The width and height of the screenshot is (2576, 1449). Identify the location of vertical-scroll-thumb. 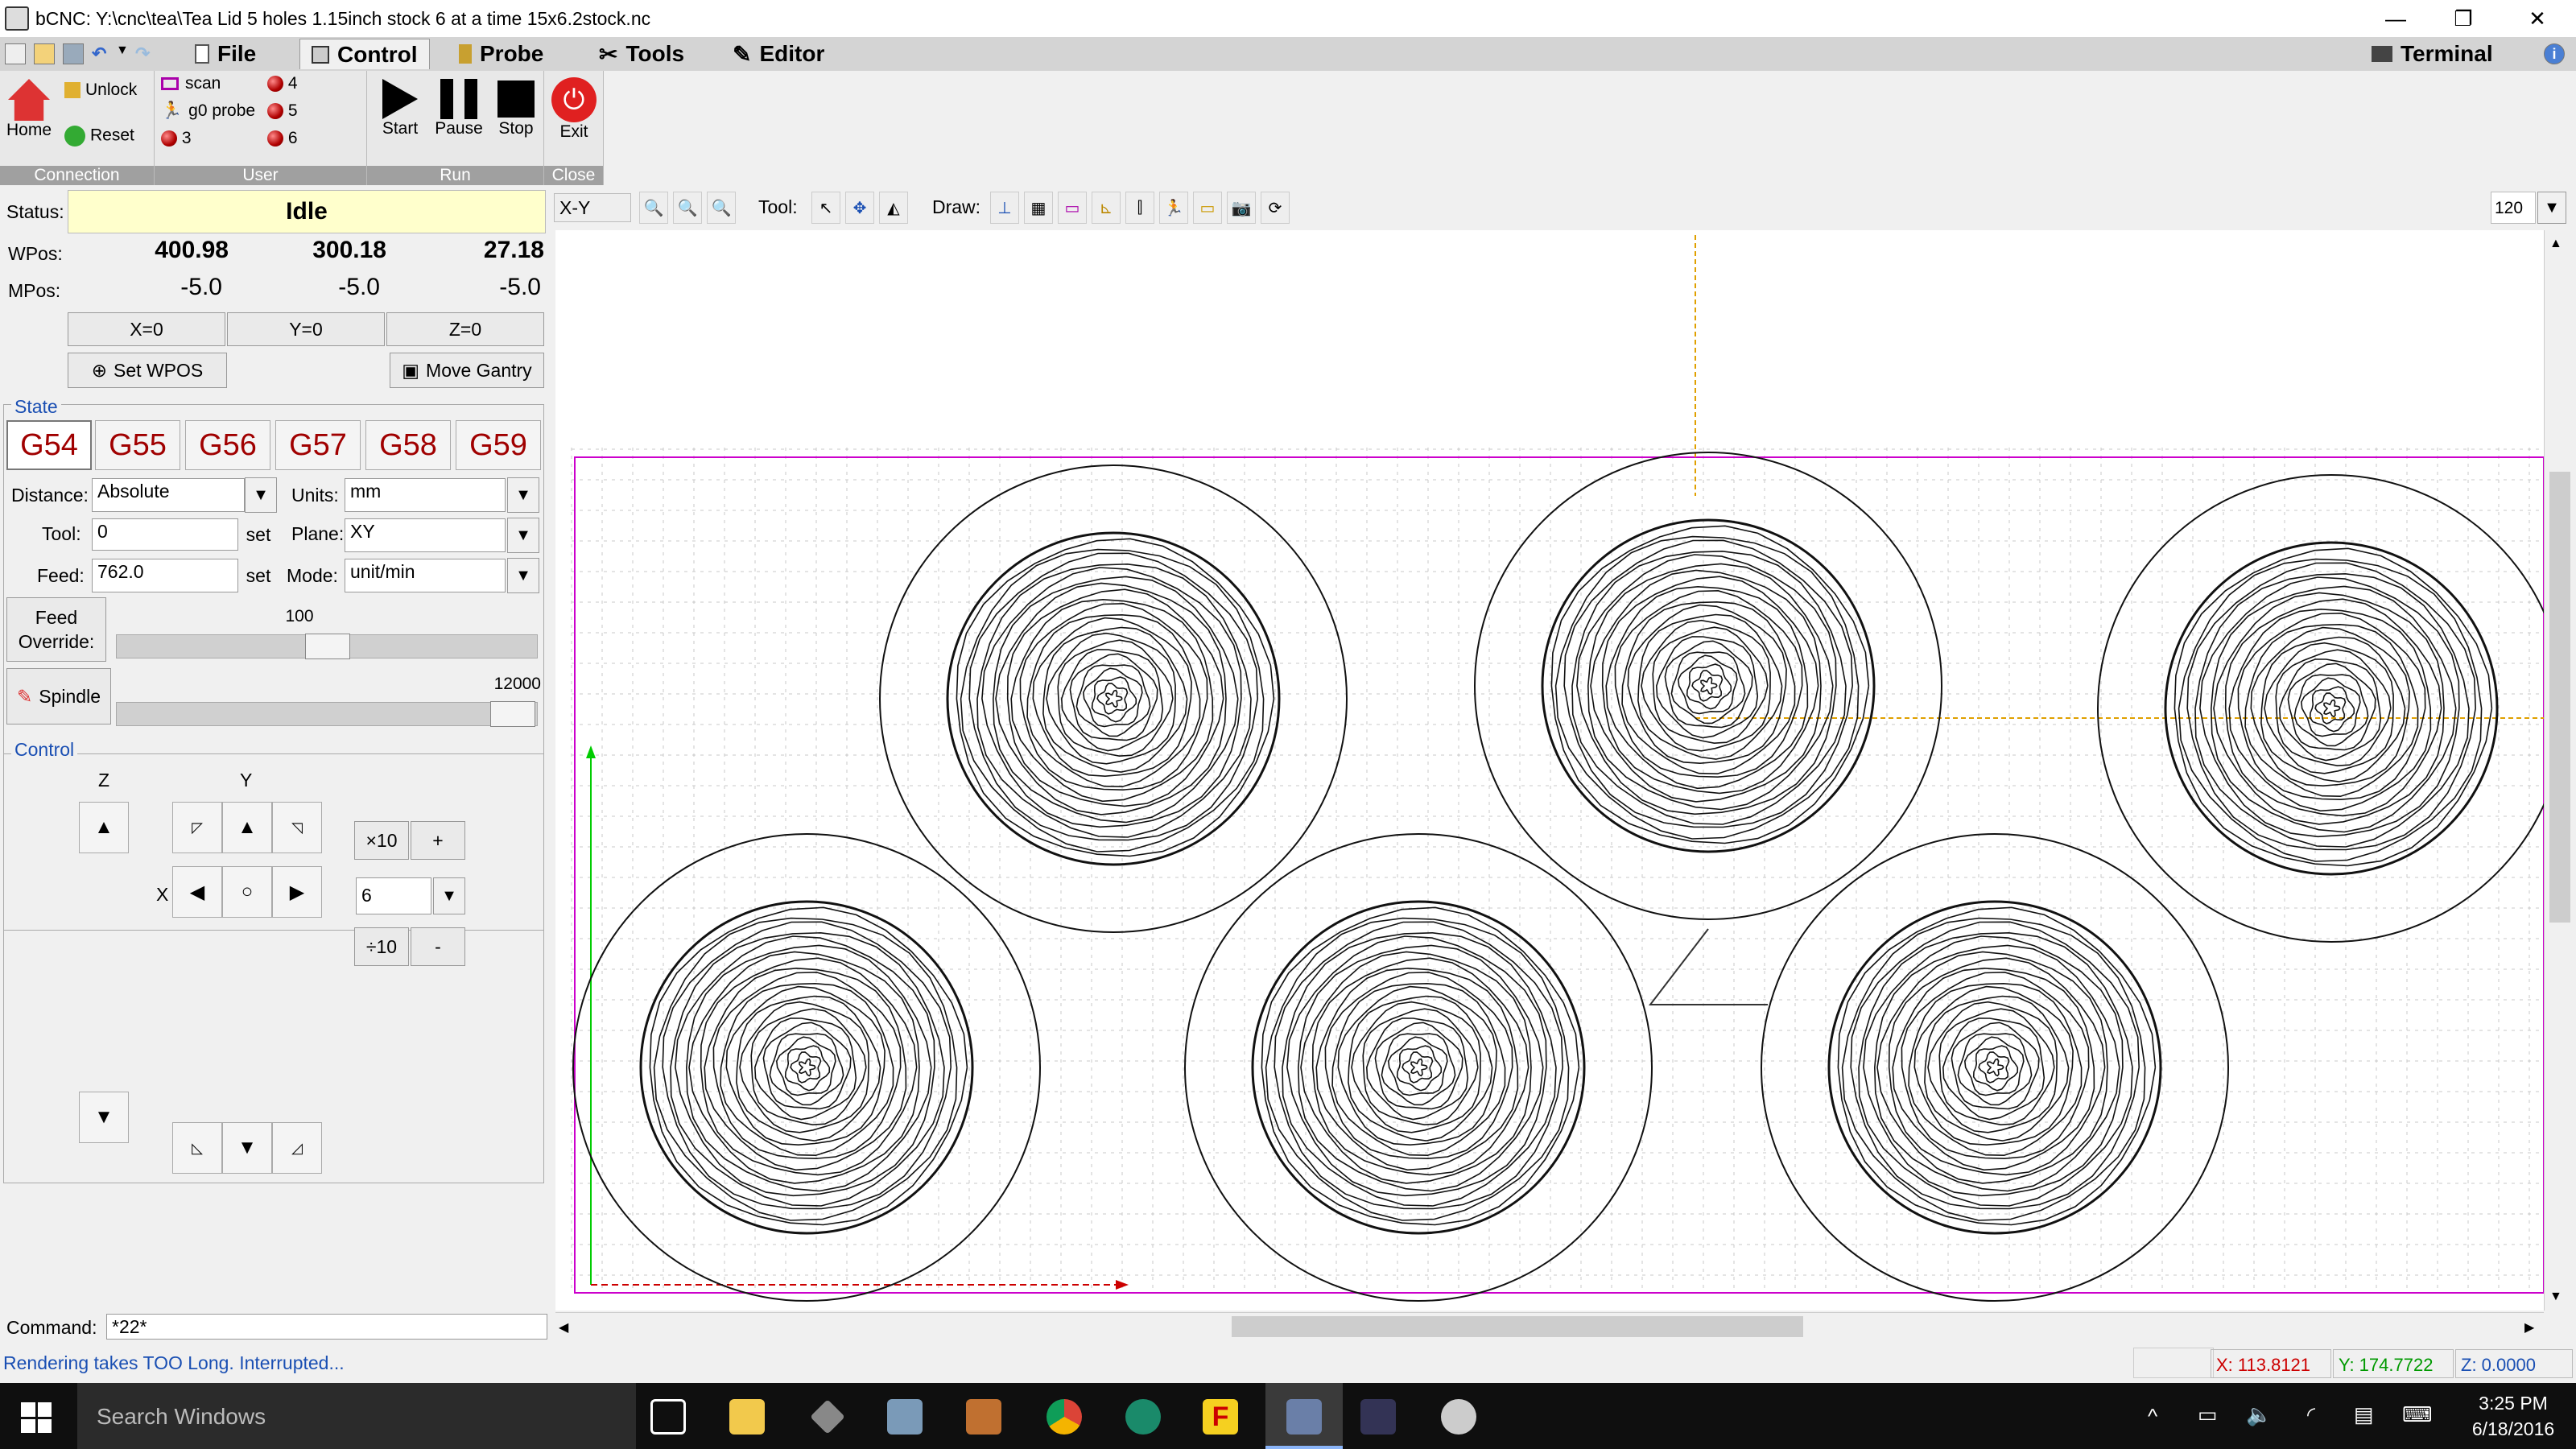
(2559, 697).